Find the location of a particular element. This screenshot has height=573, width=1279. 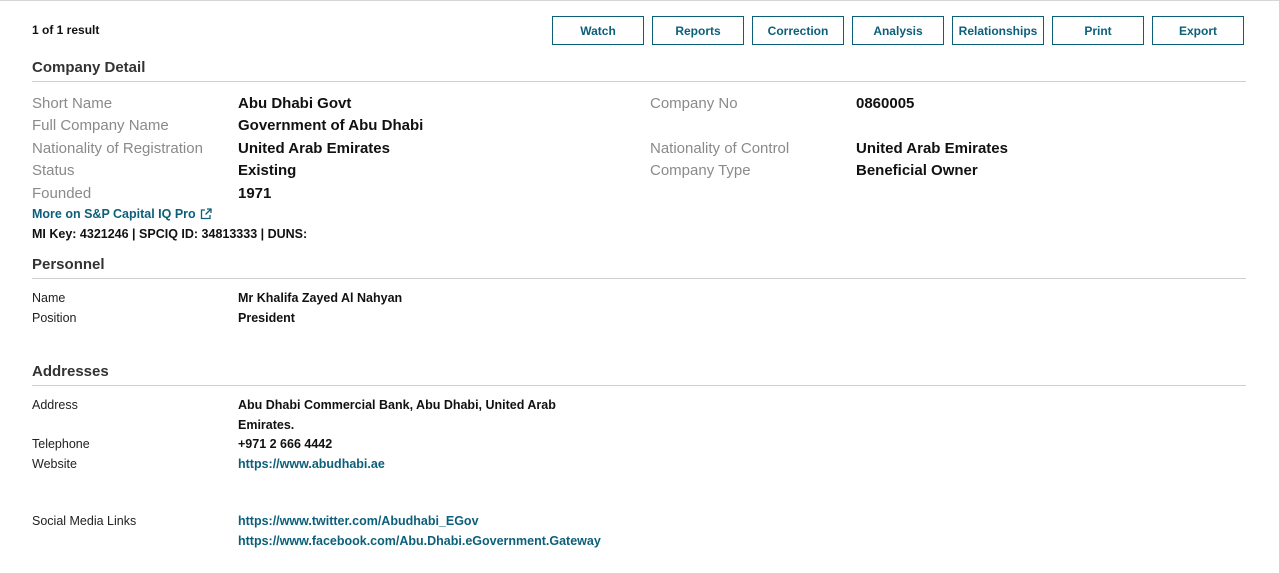

founded-label: Founded is located at coordinates (62, 193).